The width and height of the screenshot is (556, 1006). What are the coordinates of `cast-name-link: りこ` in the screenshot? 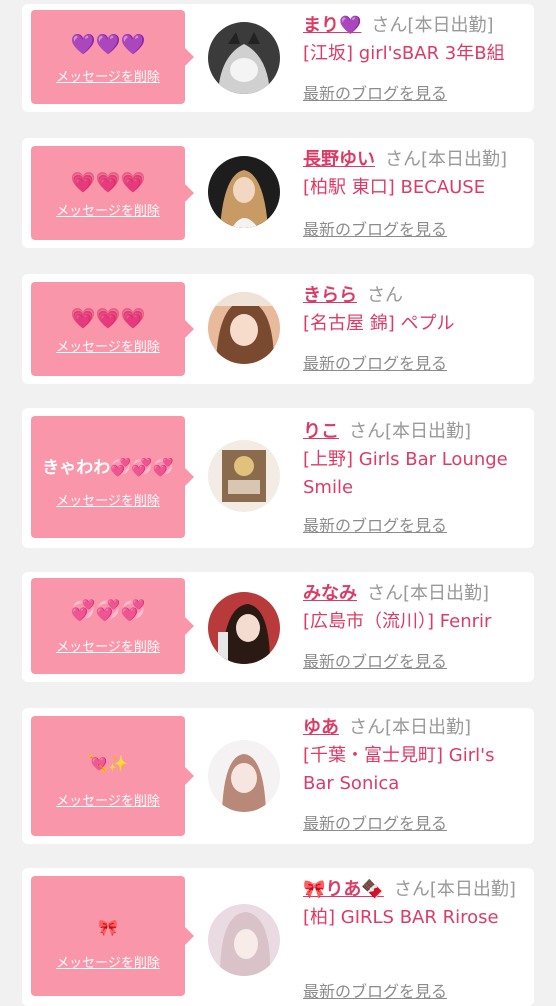 It's located at (321, 431).